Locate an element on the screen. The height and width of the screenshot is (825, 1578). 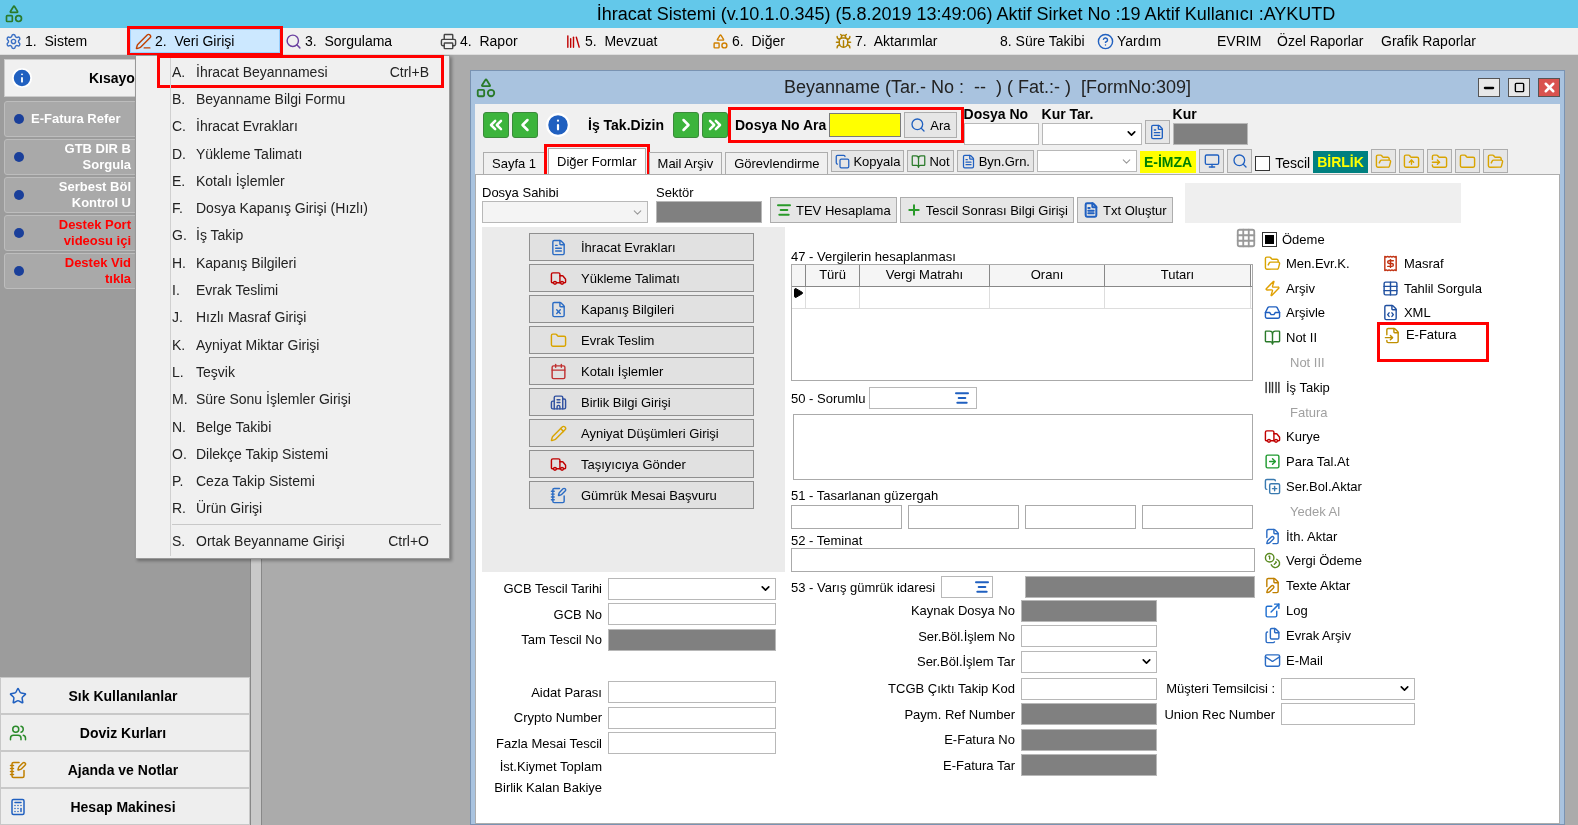
menu-item: 1. Sistem is located at coordinates (65, 41).